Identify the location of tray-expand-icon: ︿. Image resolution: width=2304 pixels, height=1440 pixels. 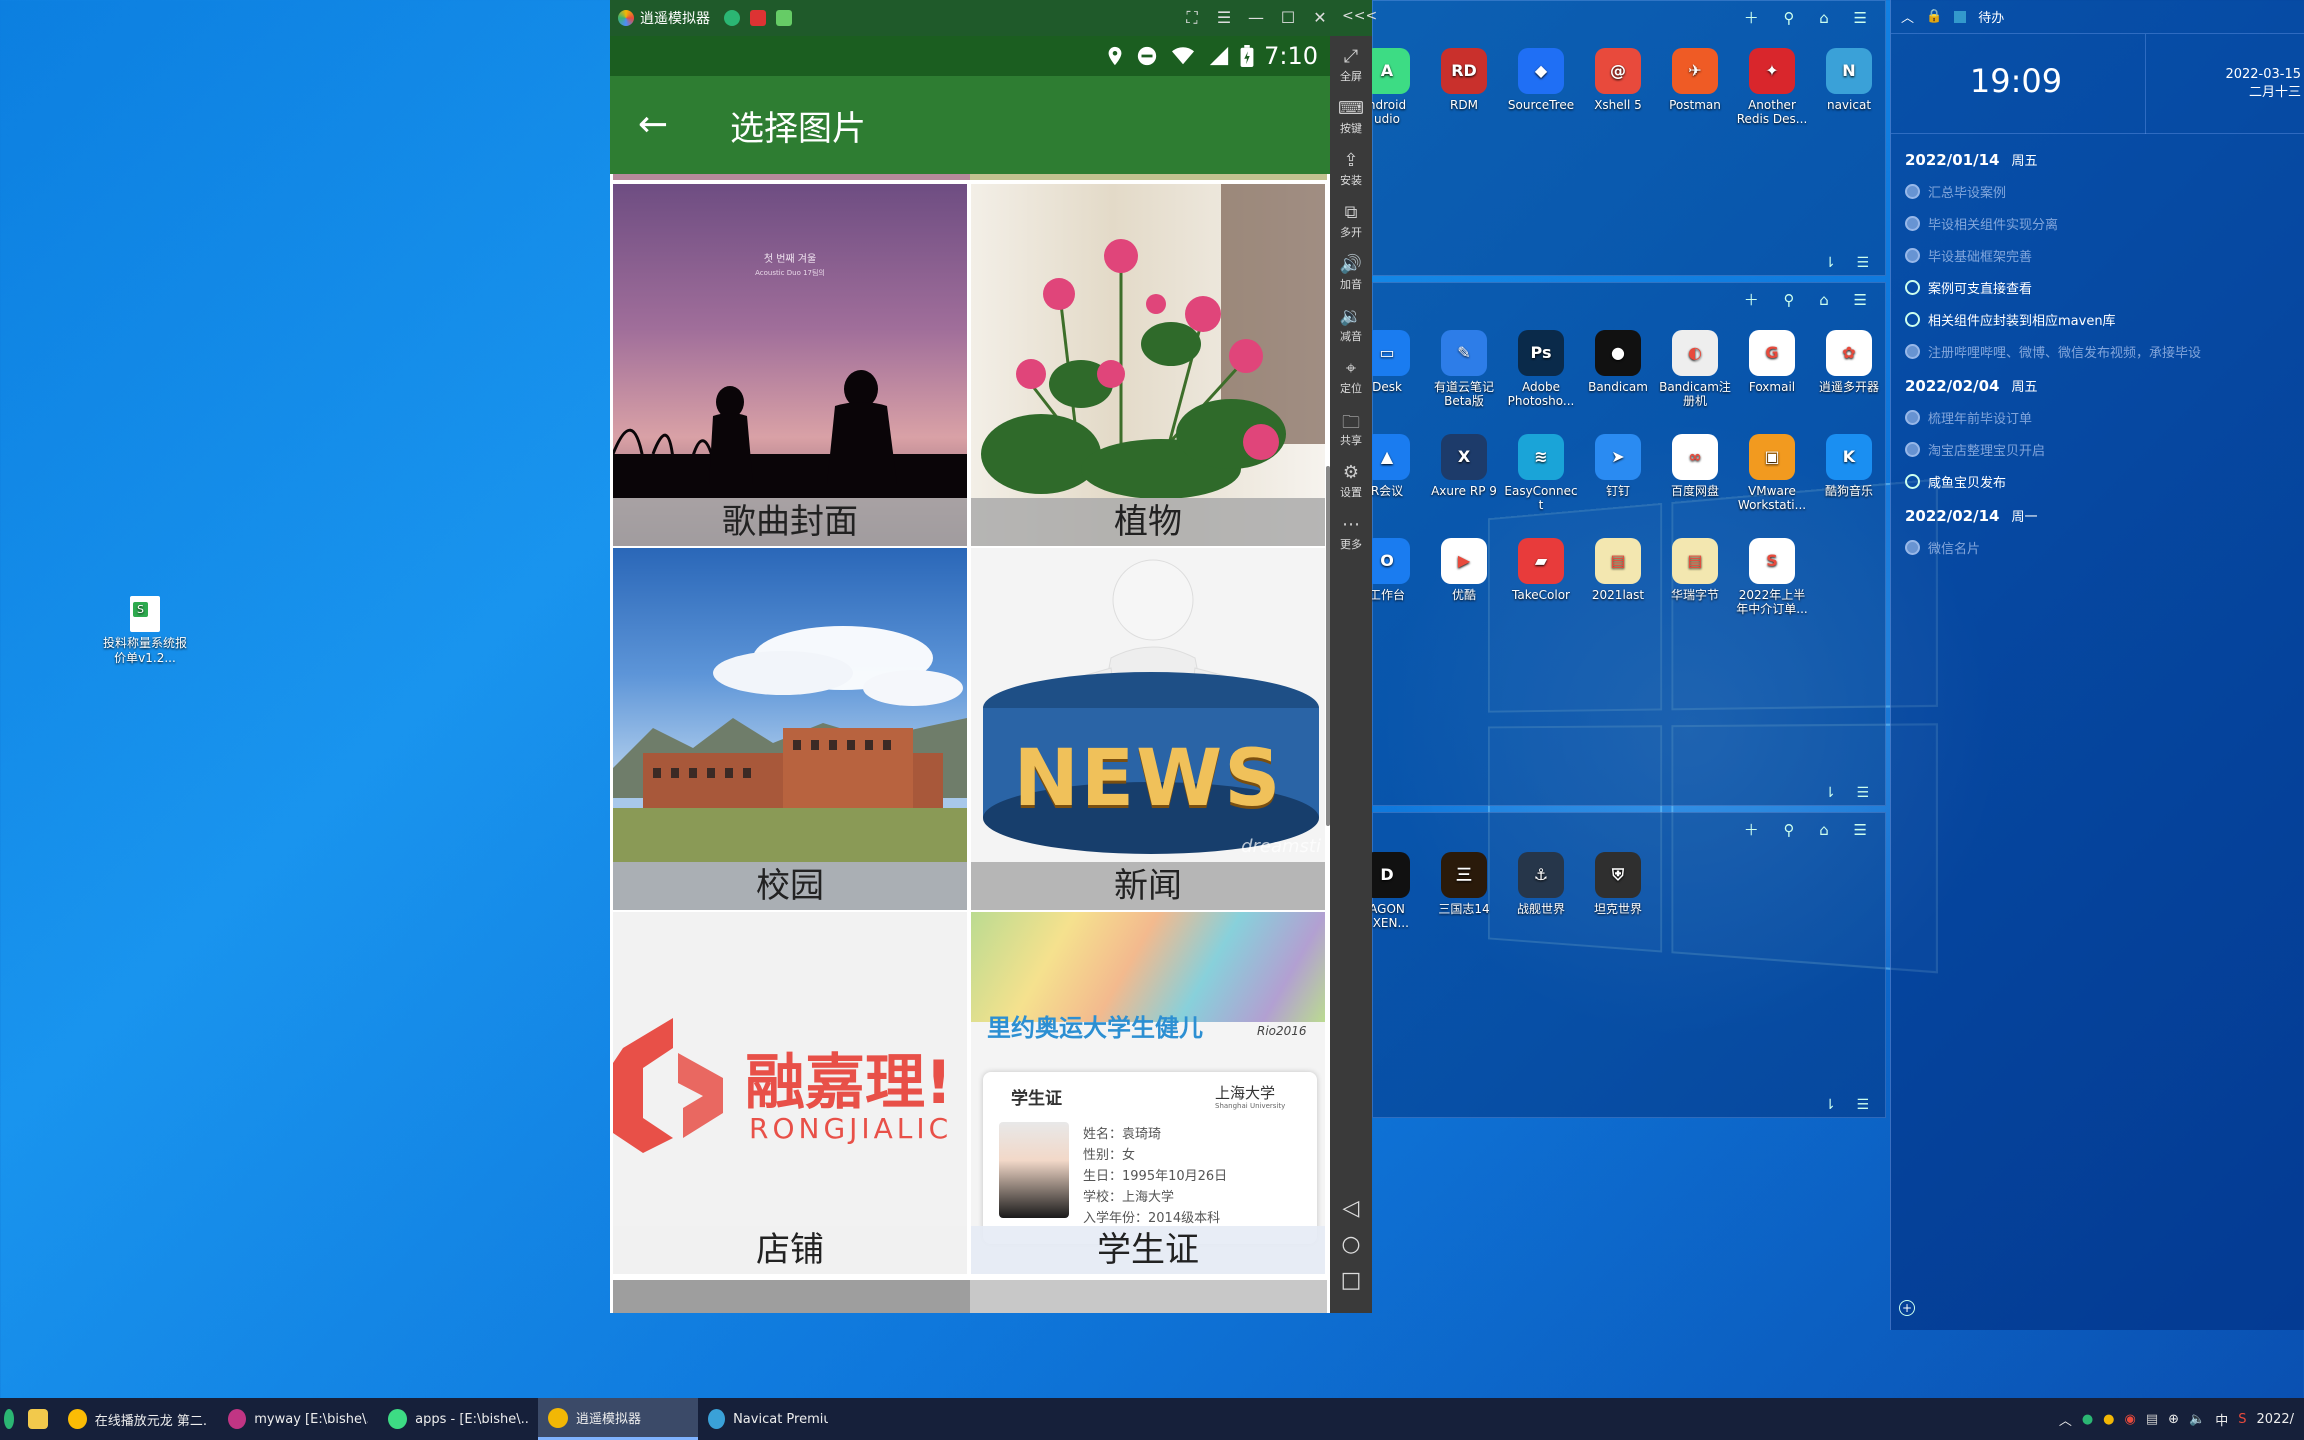
(2065, 1419).